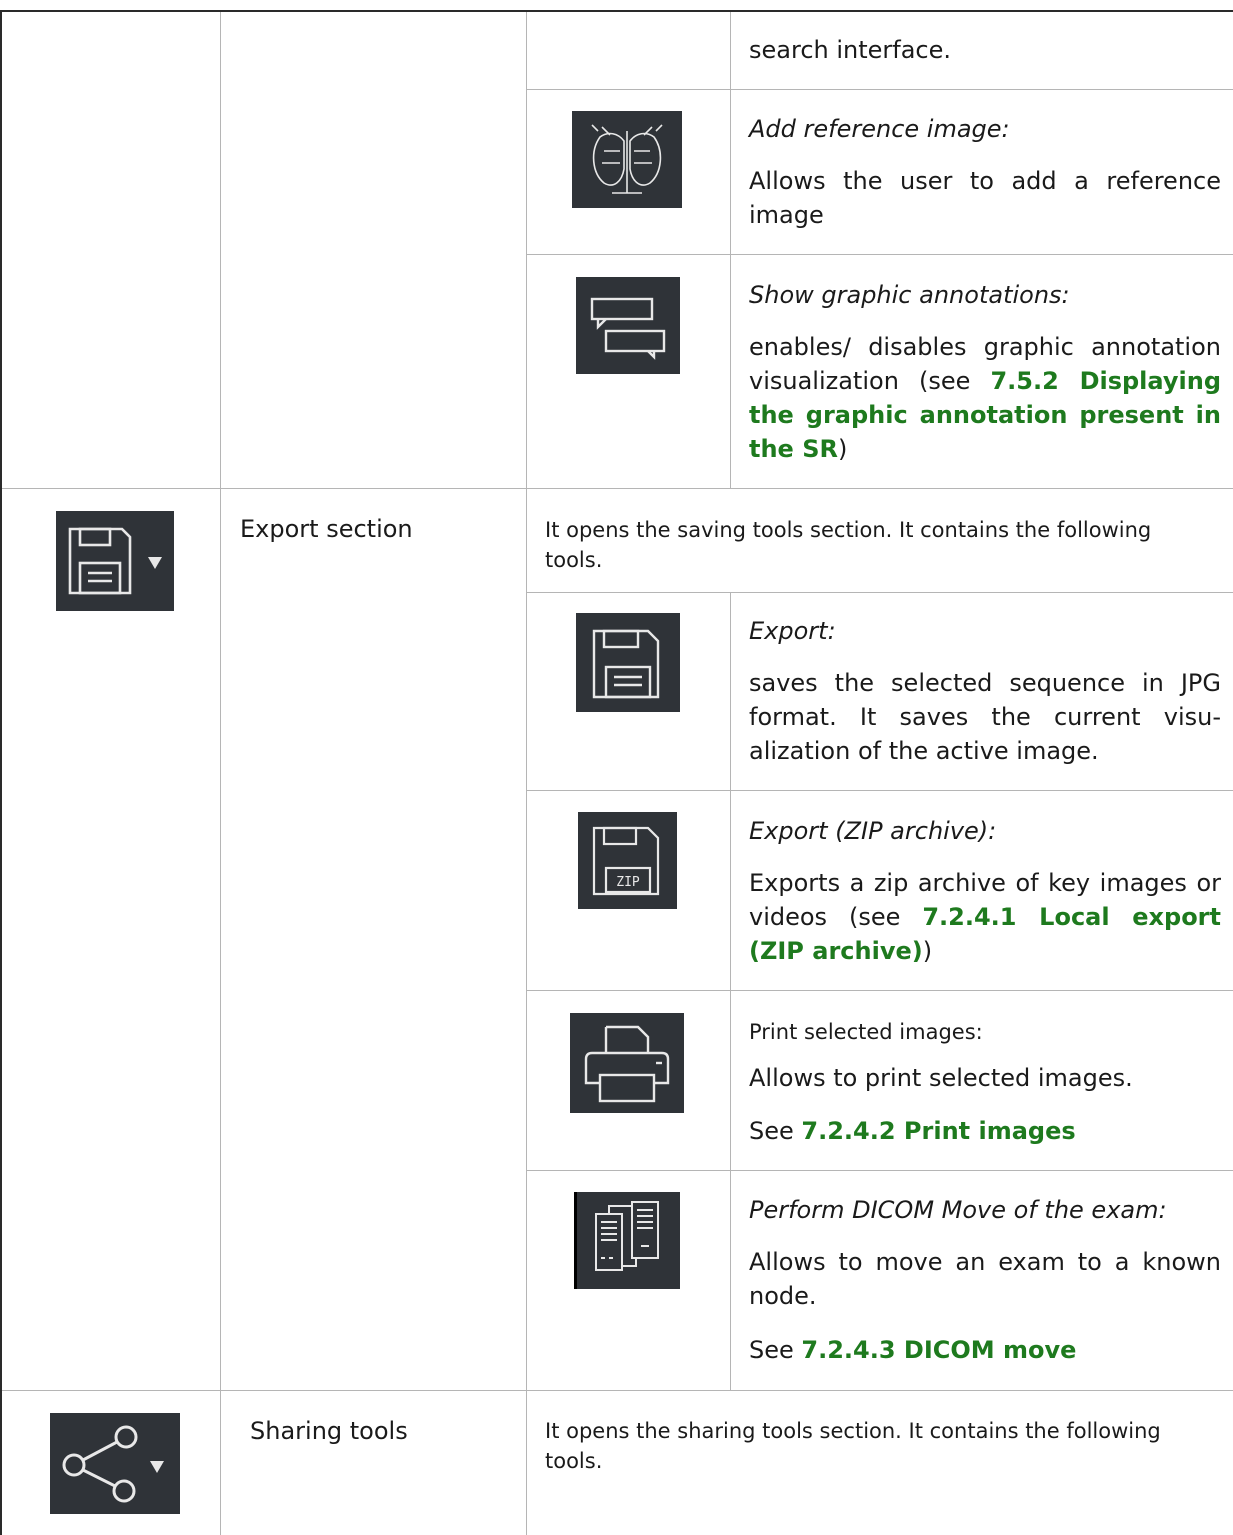  What do you see at coordinates (866, 1032) in the screenshot?
I see `print-title: Print selected images:` at bounding box center [866, 1032].